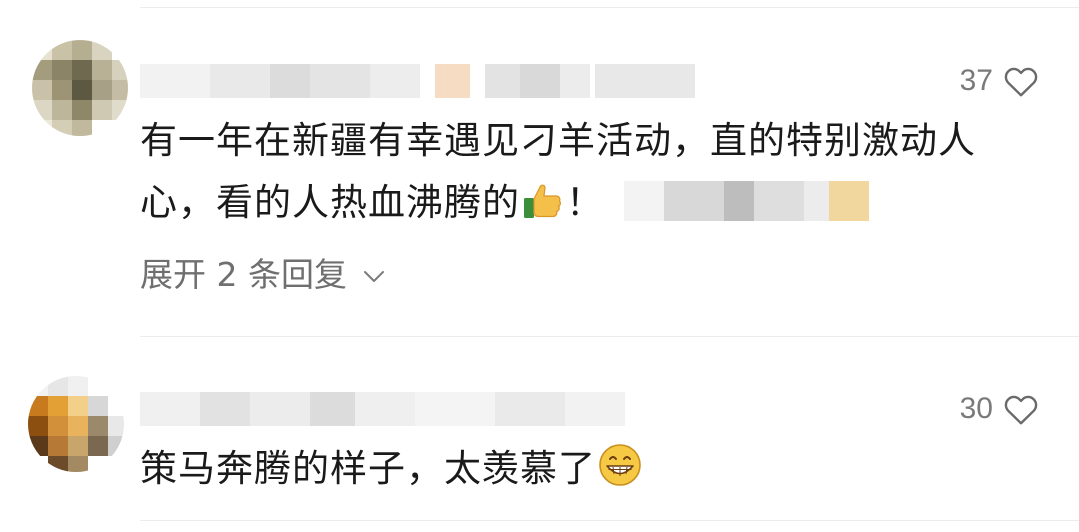 Image resolution: width=1079 pixels, height=532 pixels. Describe the element at coordinates (976, 408) in the screenshot. I see `like-count: 30` at that location.